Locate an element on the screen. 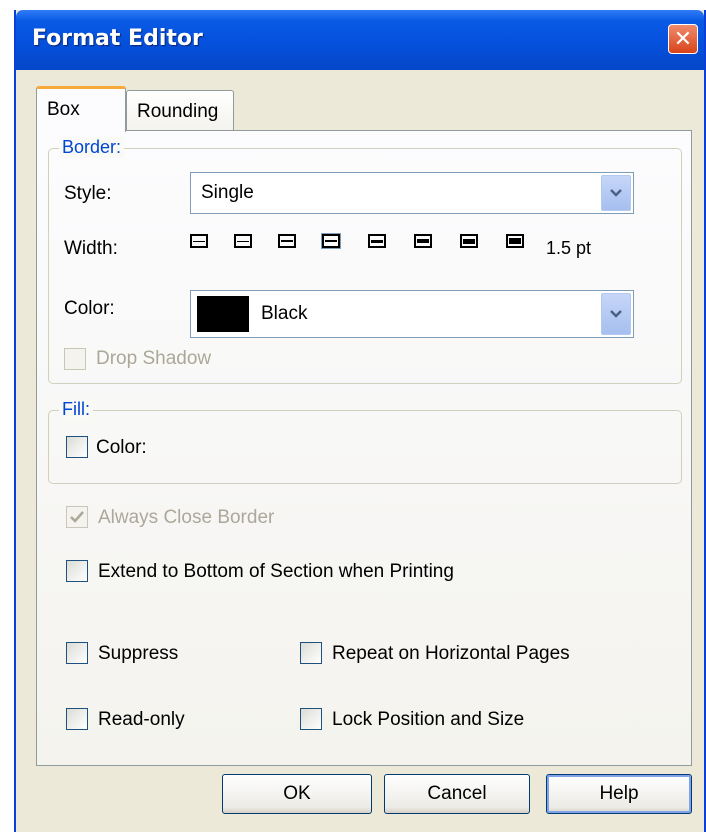 The width and height of the screenshot is (706, 832). tab-rounding: Rounding is located at coordinates (180, 110).